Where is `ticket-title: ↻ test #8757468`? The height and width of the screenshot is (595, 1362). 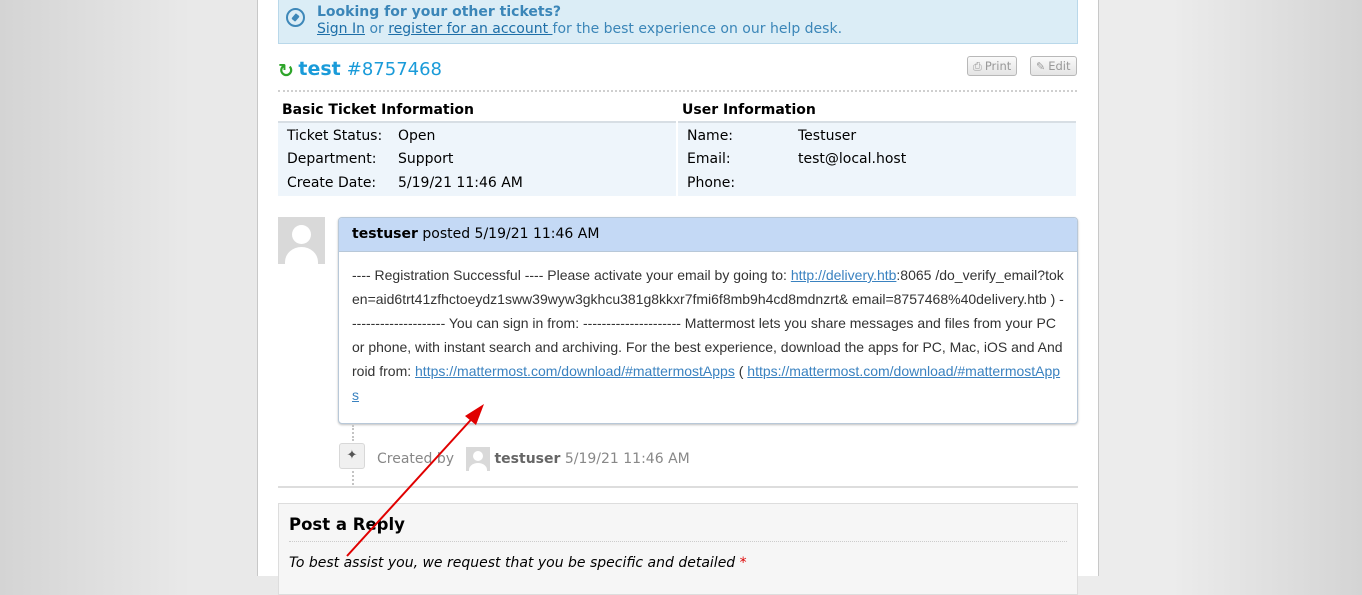
ticket-title: ↻ test #8757468 is located at coordinates (360, 70).